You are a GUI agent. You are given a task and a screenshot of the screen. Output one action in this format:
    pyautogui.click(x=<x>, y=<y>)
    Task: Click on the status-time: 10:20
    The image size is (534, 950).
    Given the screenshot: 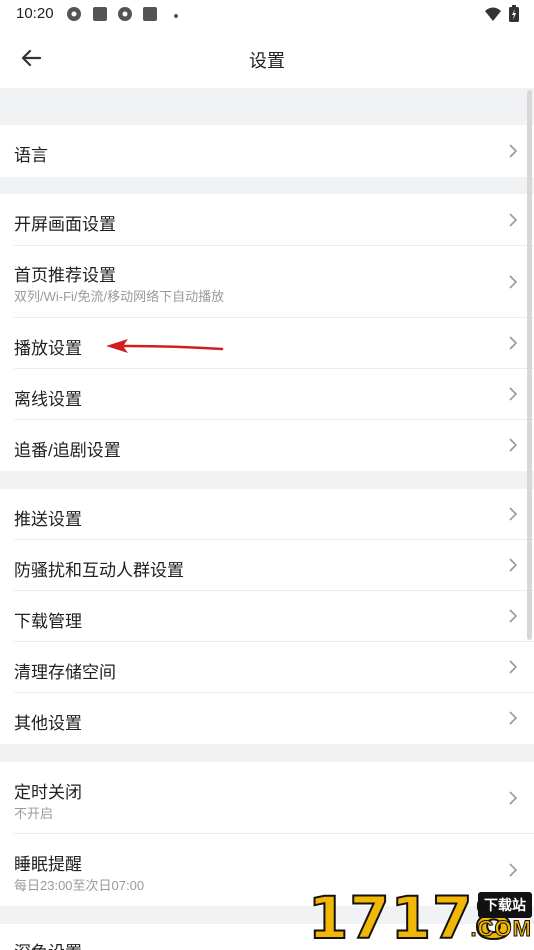 What is the action you would take?
    pyautogui.click(x=35, y=13)
    